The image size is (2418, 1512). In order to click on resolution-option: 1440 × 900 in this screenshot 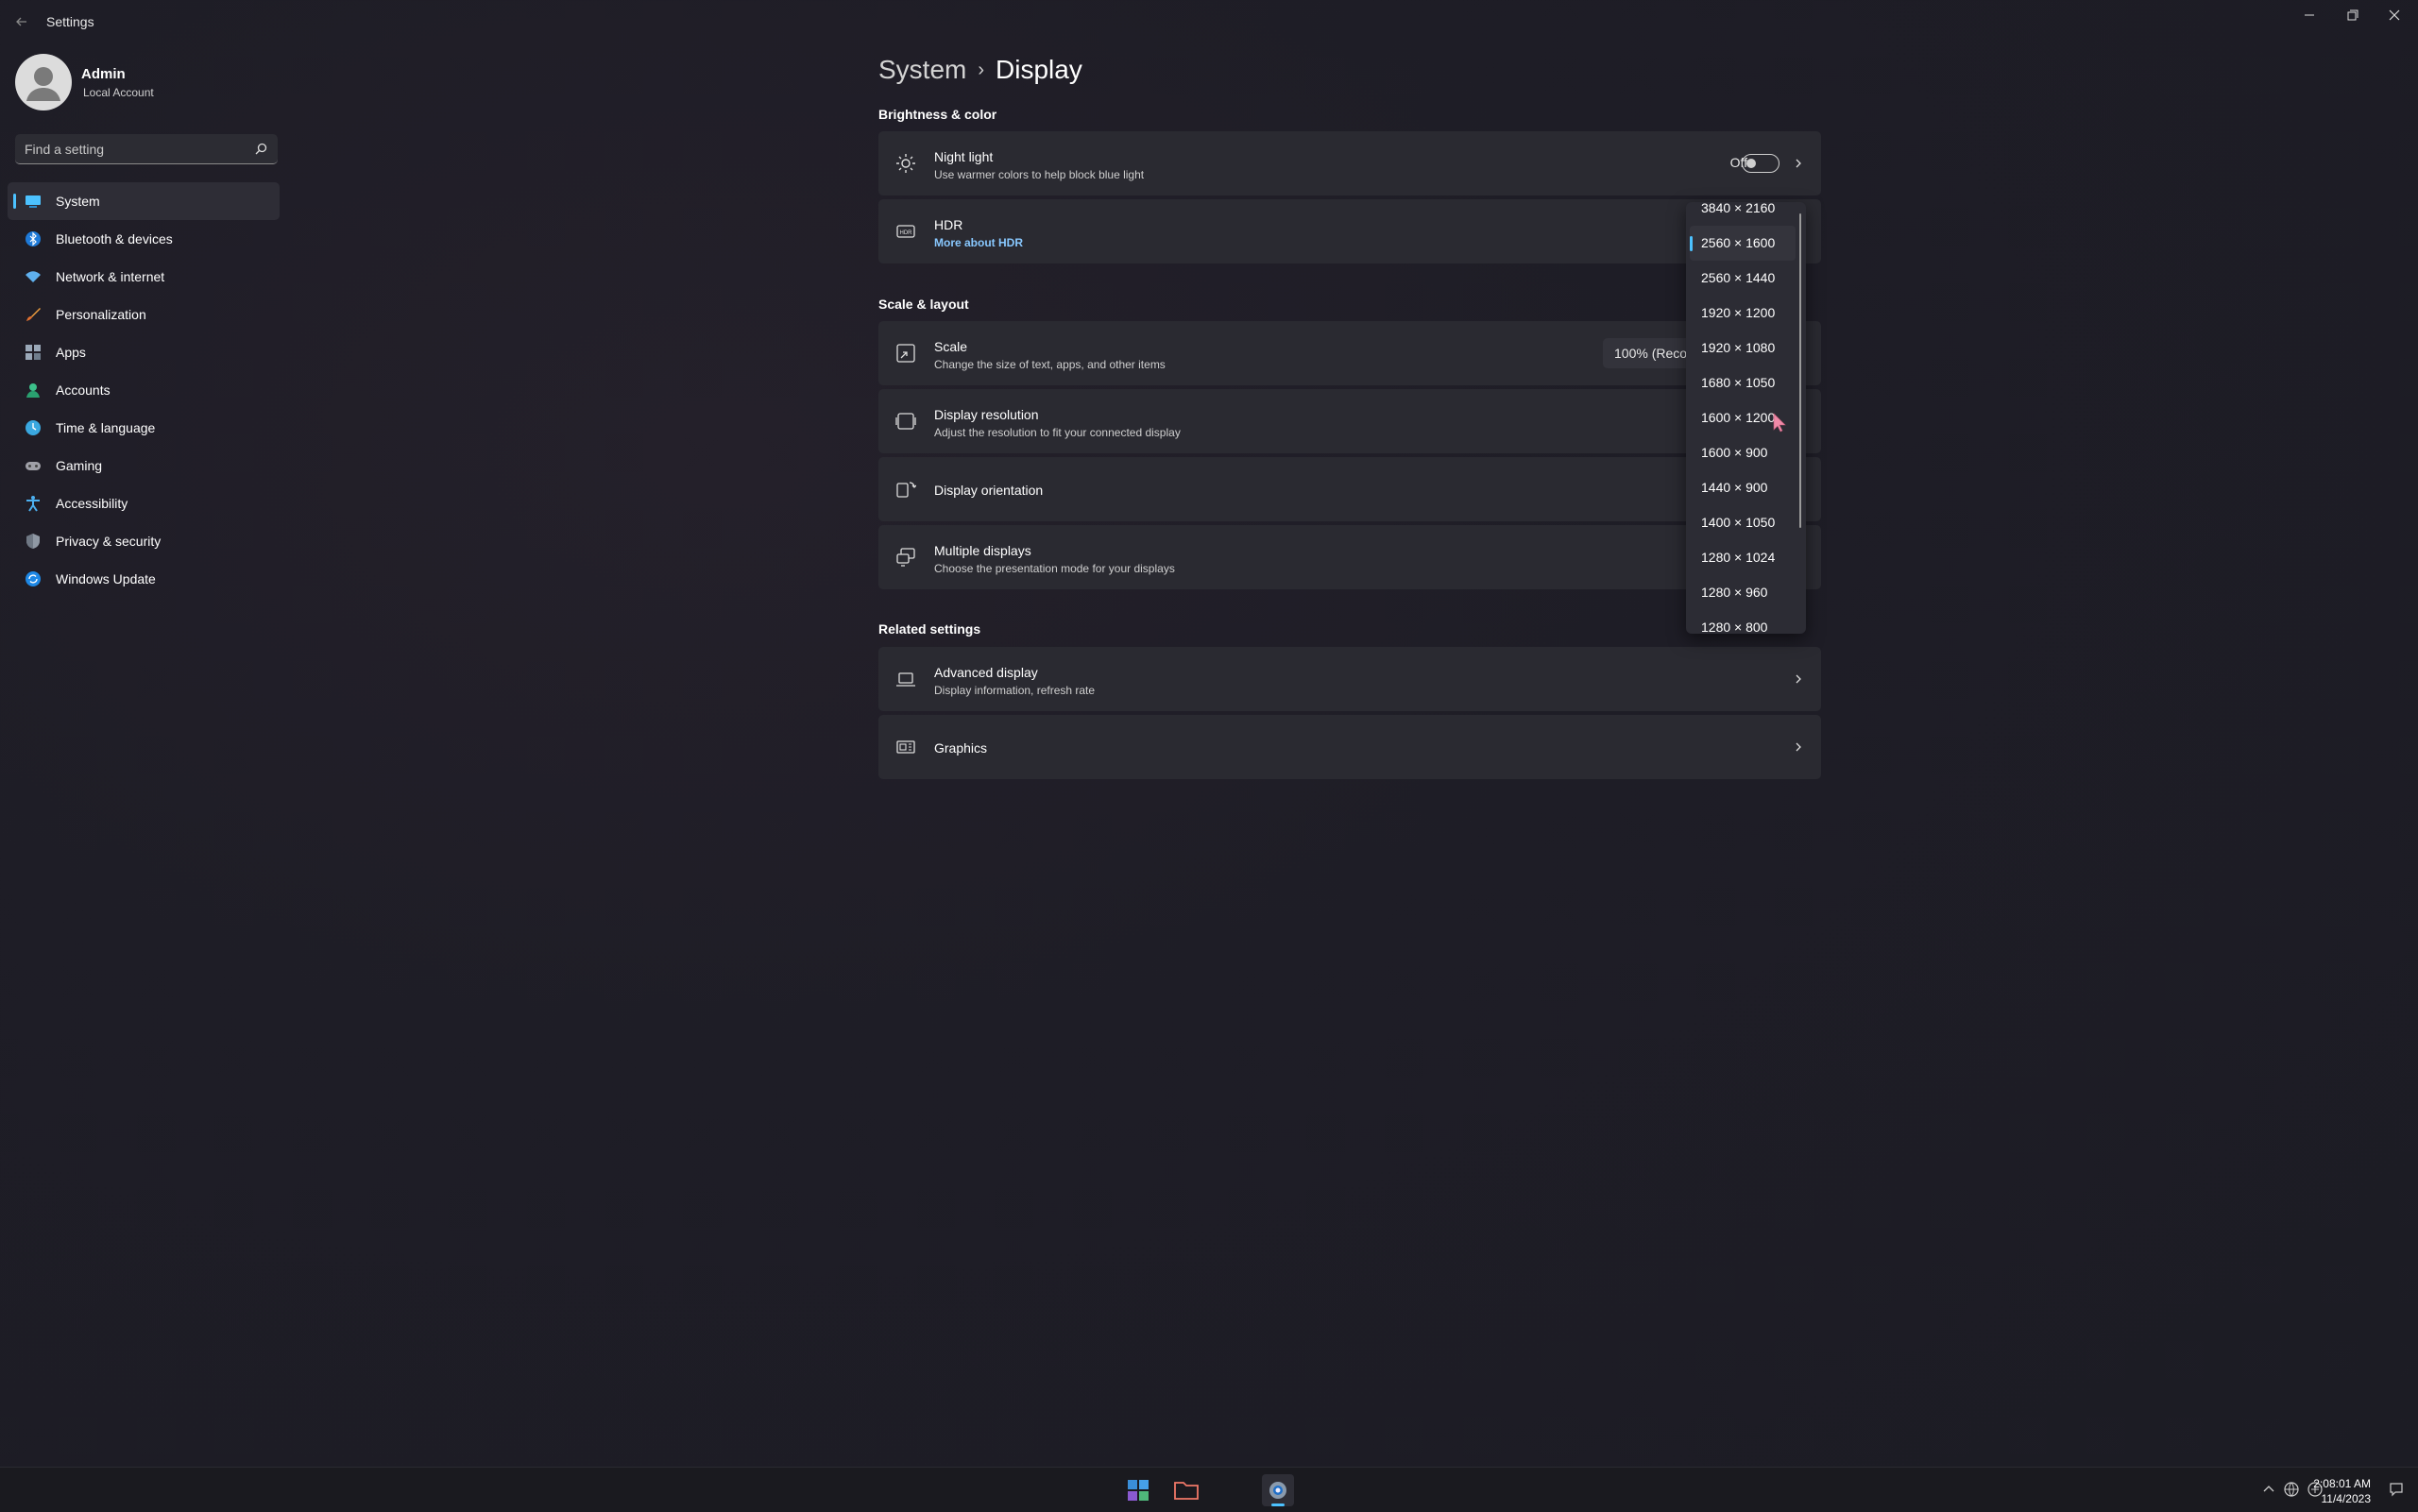, I will do `click(1742, 487)`.